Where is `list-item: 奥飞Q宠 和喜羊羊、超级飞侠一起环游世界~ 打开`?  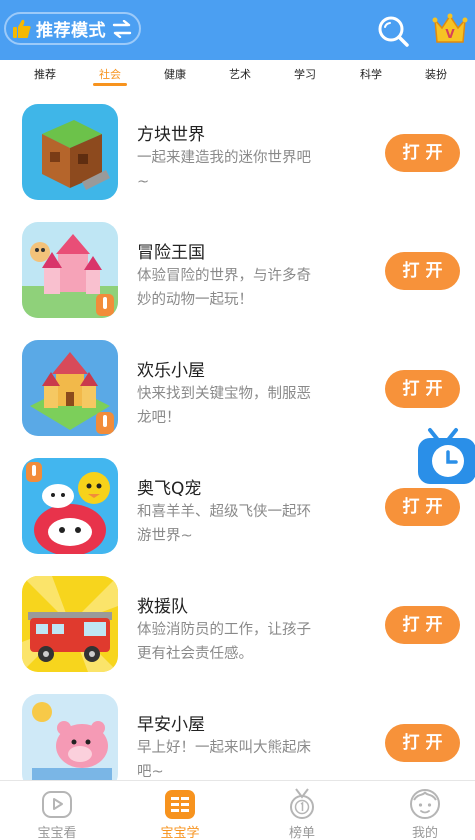 list-item: 奥飞Q宠 和喜羊羊、超级飞侠一起环游世界~ 打开 is located at coordinates (237, 507).